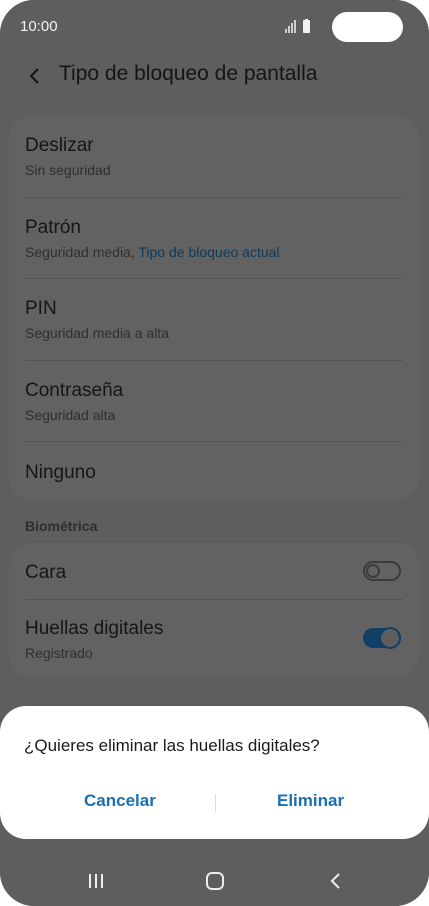 The height and width of the screenshot is (906, 429). What do you see at coordinates (214, 401) in the screenshot?
I see `lock-option-contrasena: Contraseña Seguridad alta` at bounding box center [214, 401].